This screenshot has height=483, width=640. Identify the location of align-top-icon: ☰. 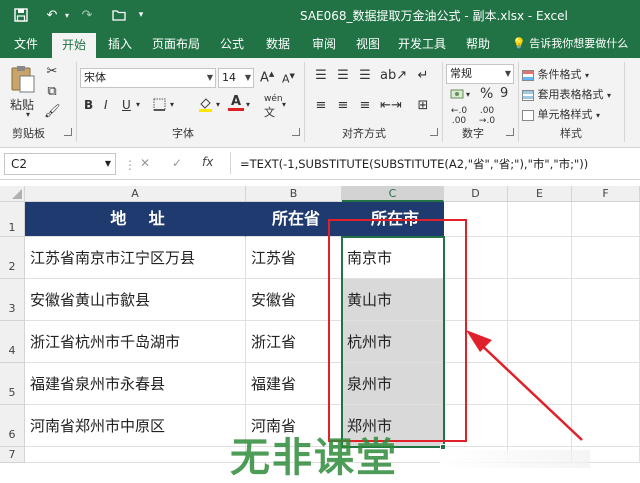
(321, 75).